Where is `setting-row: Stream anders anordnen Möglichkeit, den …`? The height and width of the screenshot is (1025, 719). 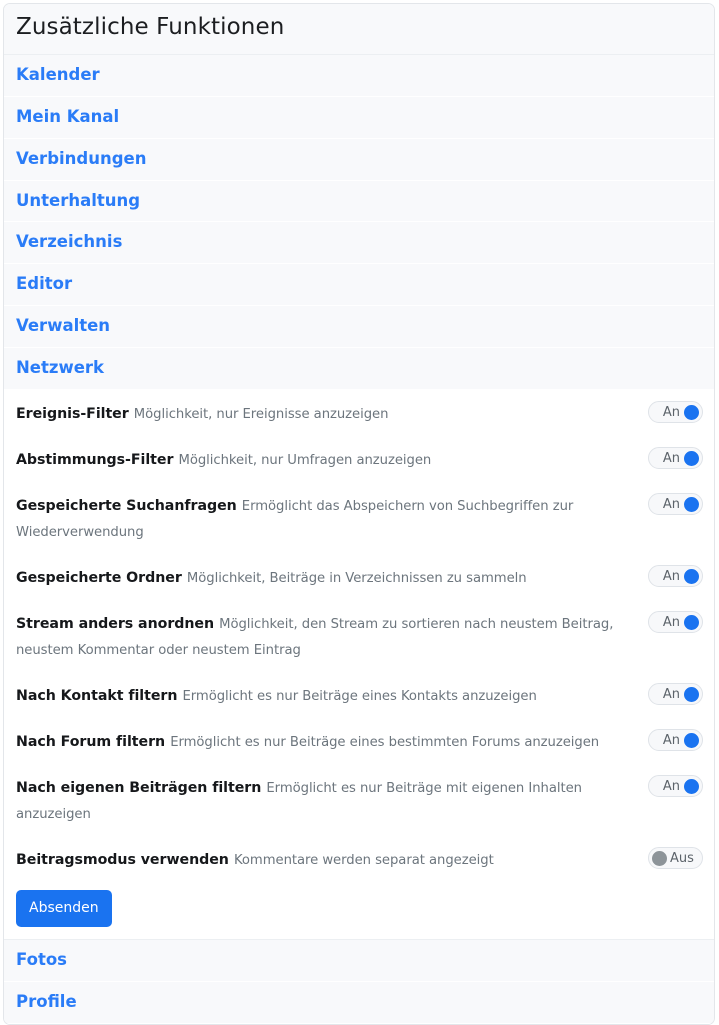
setting-row: Stream anders anordnen Möglichkeit, den … is located at coordinates (359, 636).